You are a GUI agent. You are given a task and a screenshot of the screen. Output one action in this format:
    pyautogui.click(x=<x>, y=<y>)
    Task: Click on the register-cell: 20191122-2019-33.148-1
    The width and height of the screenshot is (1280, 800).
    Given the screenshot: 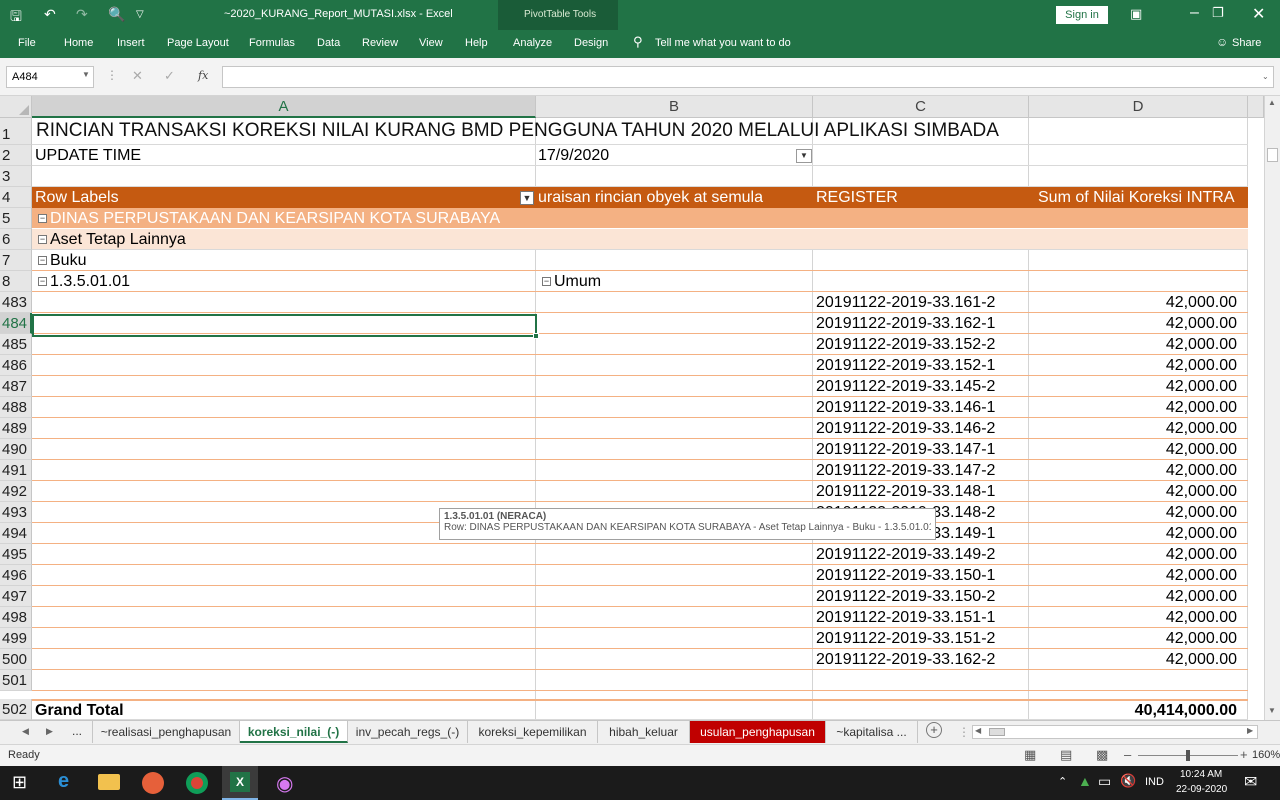 What is the action you would take?
    pyautogui.click(x=905, y=491)
    